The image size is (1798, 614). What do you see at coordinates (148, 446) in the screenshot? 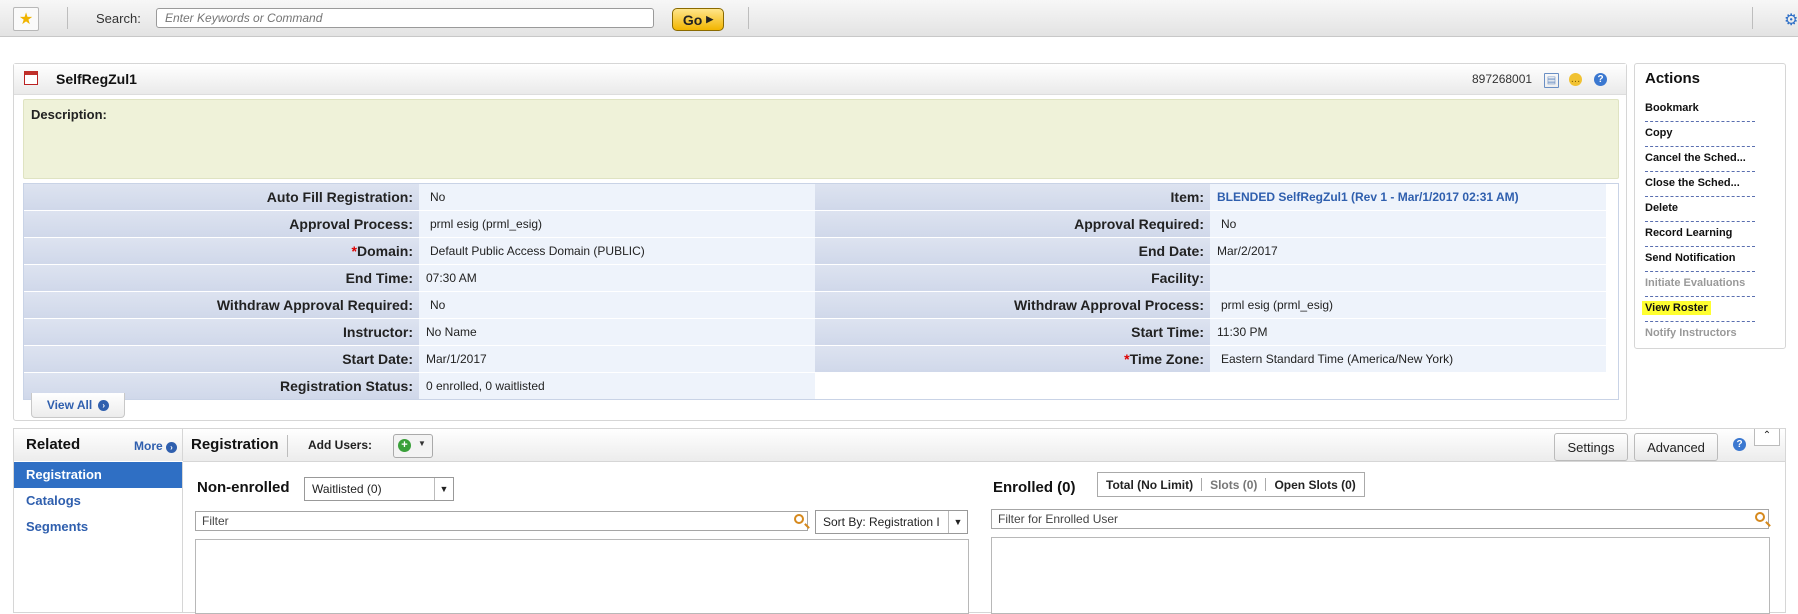
I see `more-label: More` at bounding box center [148, 446].